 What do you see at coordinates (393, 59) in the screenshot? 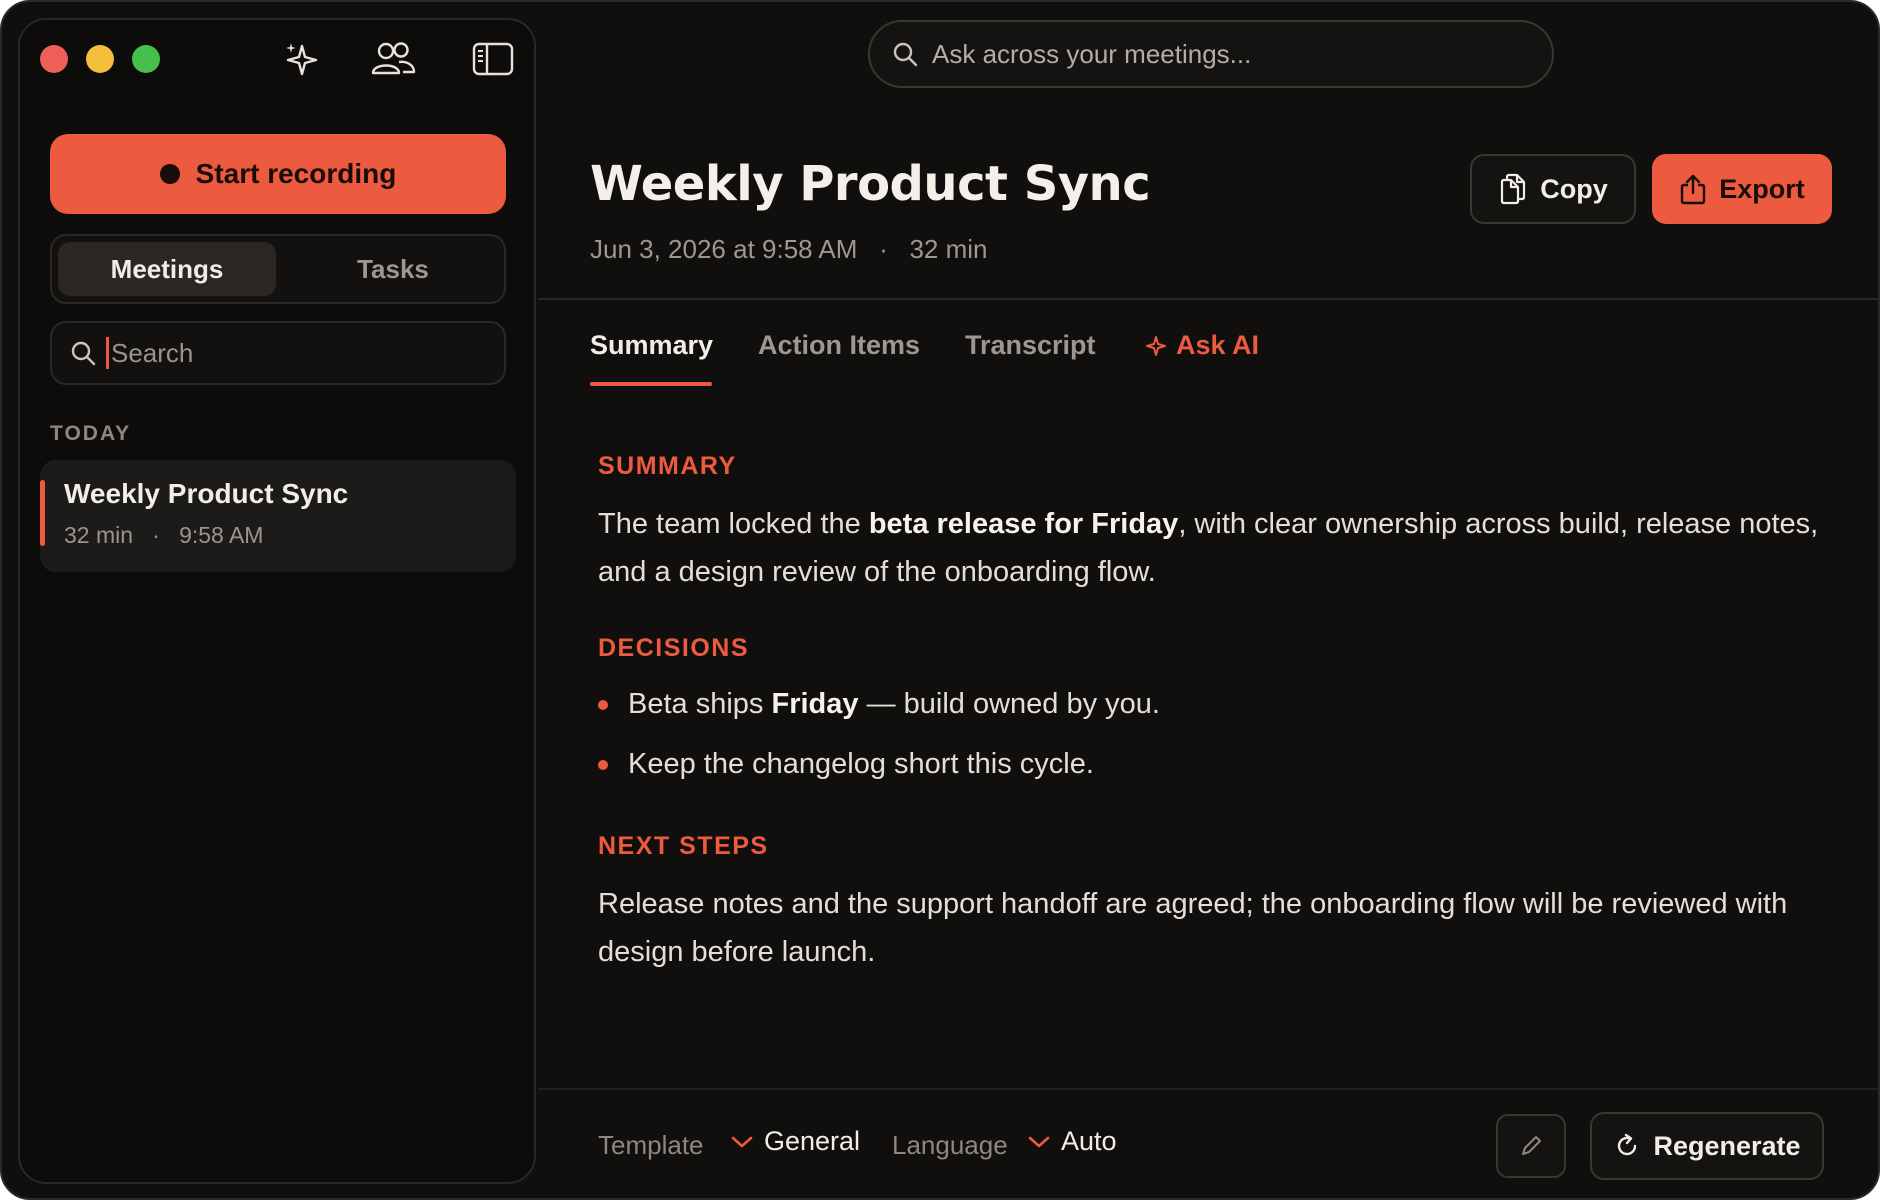
I see `people-icon` at bounding box center [393, 59].